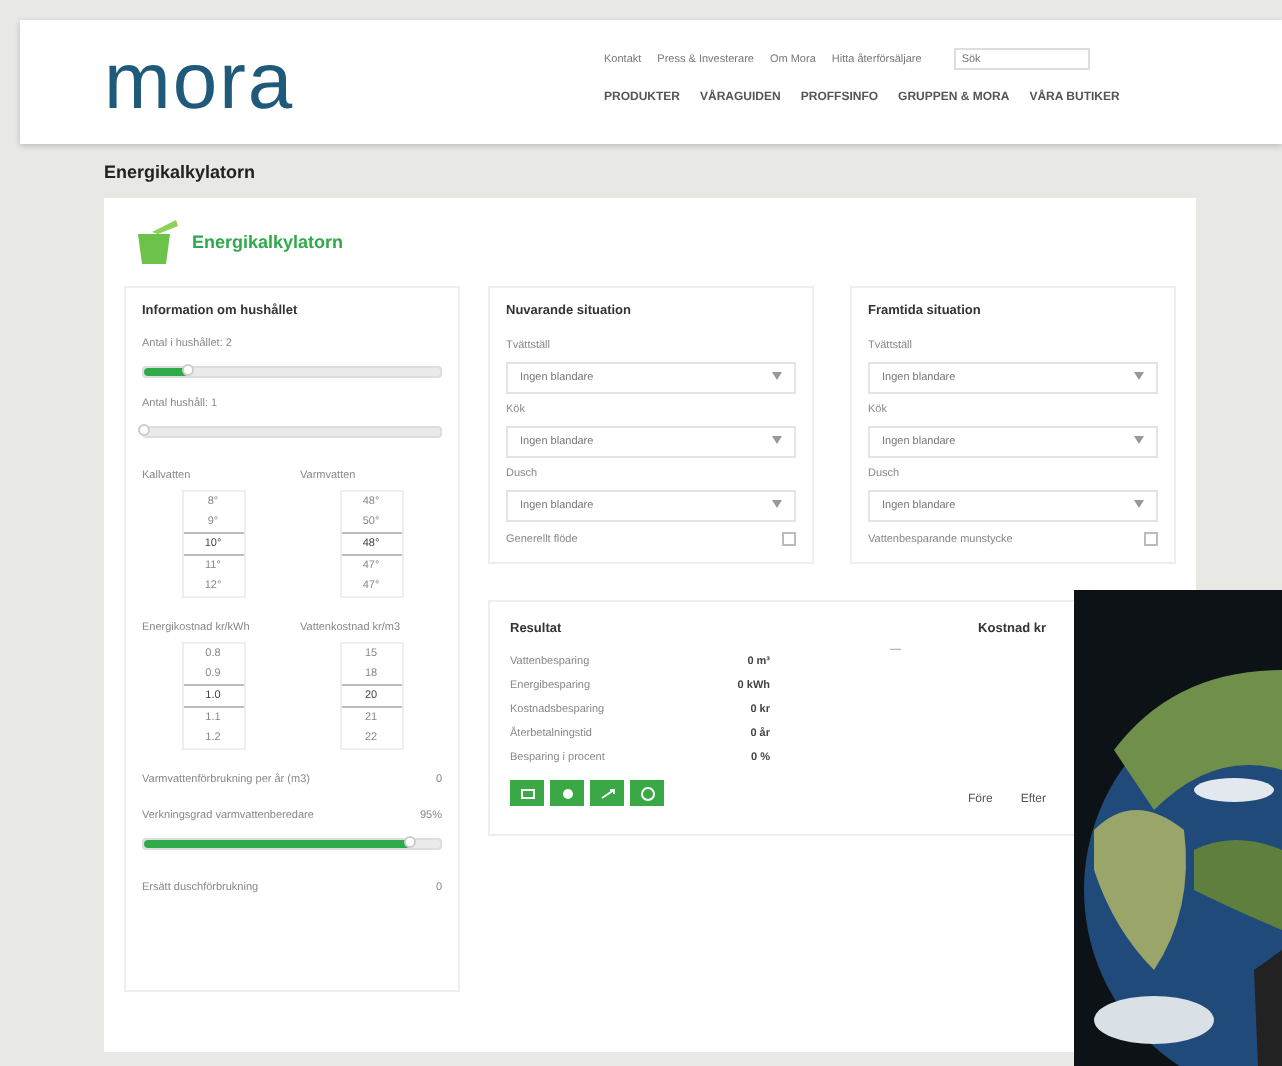  What do you see at coordinates (181, 172) in the screenshot?
I see `page-title: Energikalkylatorn` at bounding box center [181, 172].